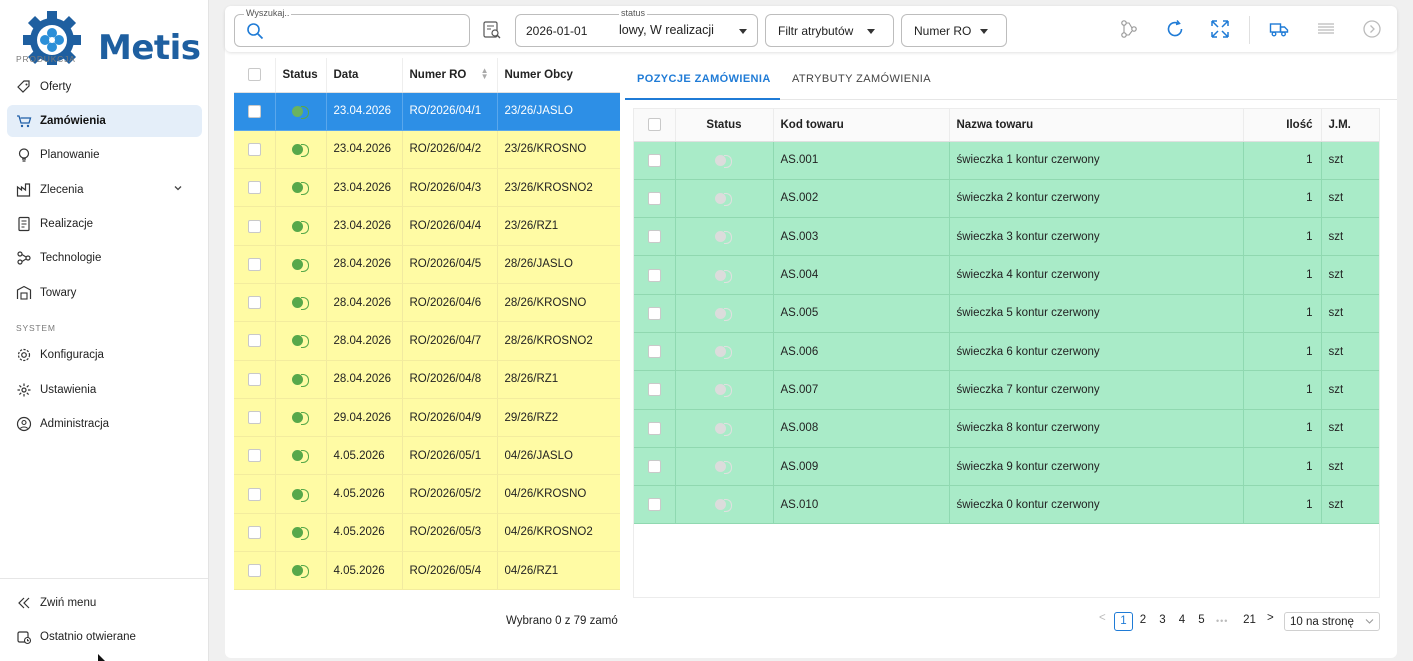  Describe the element at coordinates (104, 355) in the screenshot. I see `sidebar-item-konfiguracja: Konfiguracja` at that location.